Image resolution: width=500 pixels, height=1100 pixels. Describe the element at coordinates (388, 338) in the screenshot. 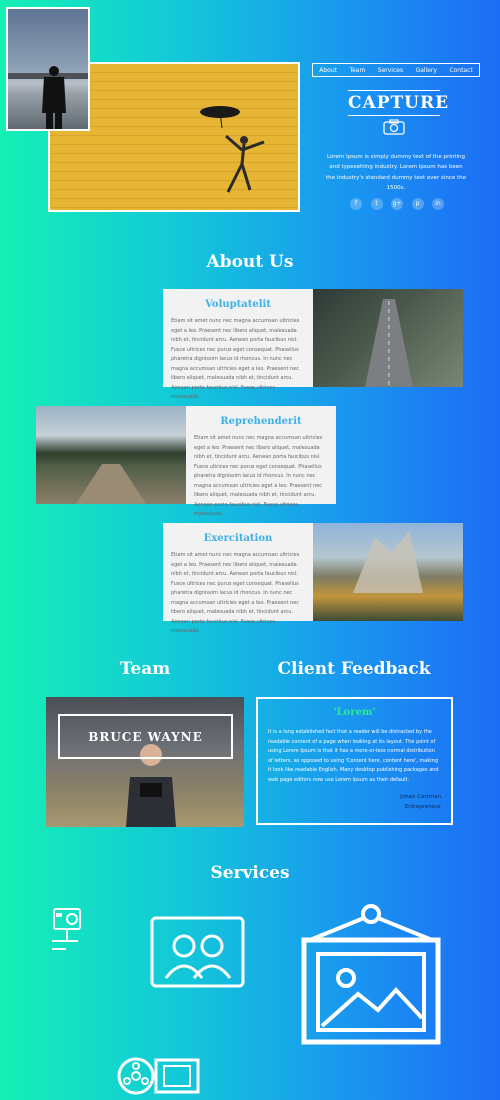

I see `about-photo-forest-road` at that location.